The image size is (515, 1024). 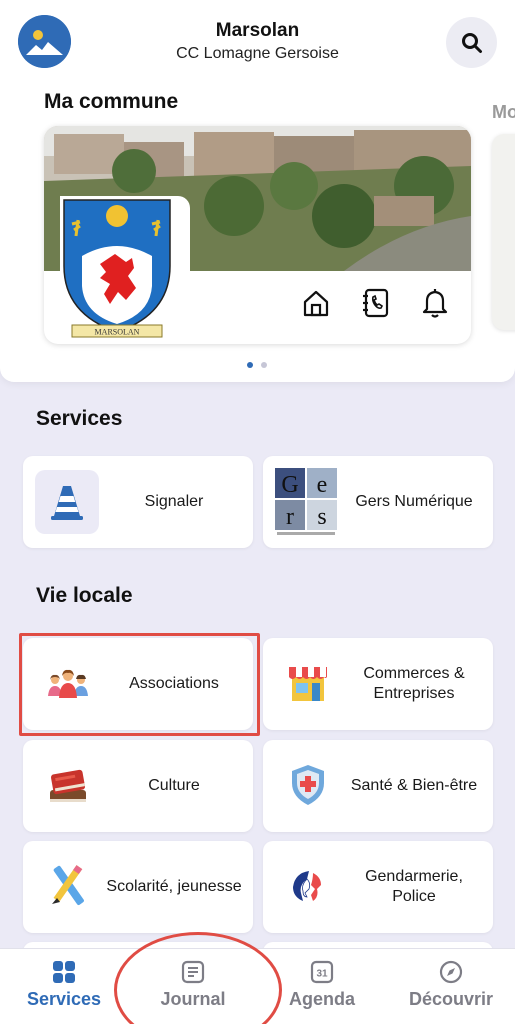 I want to click on nav-agenda: 31 Agenda, so click(x=322, y=986).